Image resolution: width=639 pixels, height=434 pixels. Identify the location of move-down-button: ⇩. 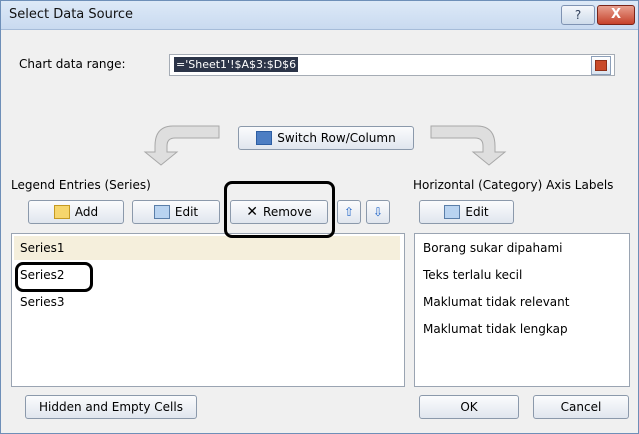
(378, 212).